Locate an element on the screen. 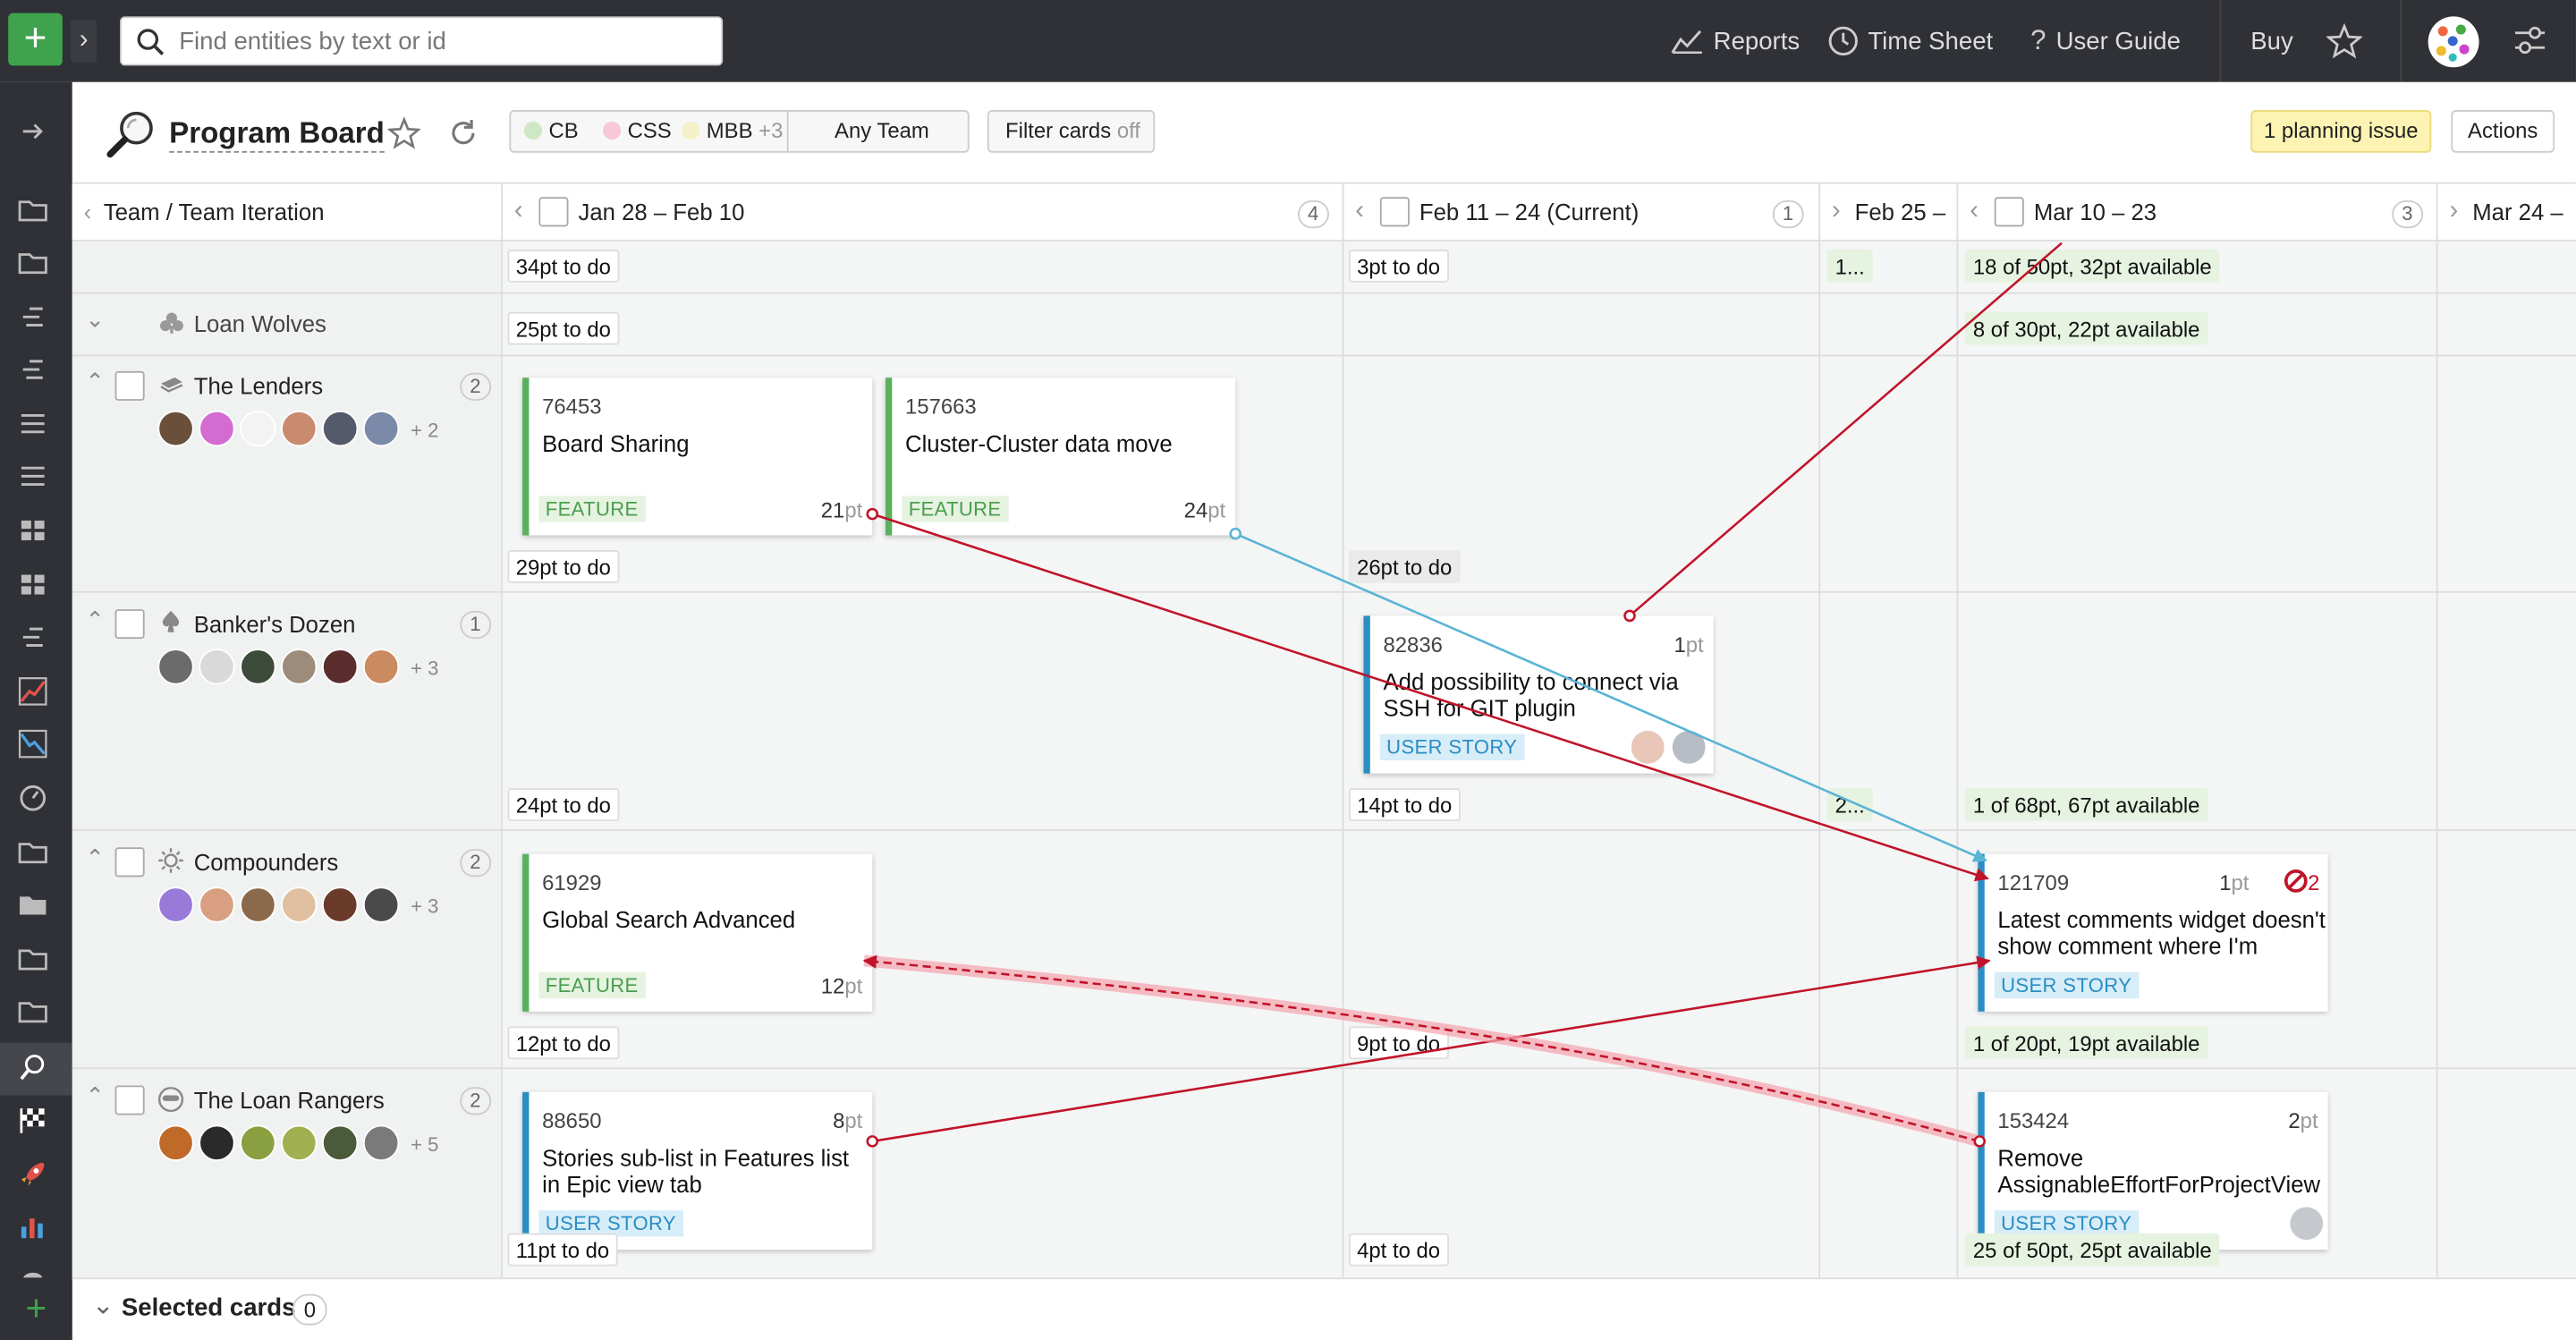 The height and width of the screenshot is (1340, 2576). more-members: + 5 is located at coordinates (424, 1145).